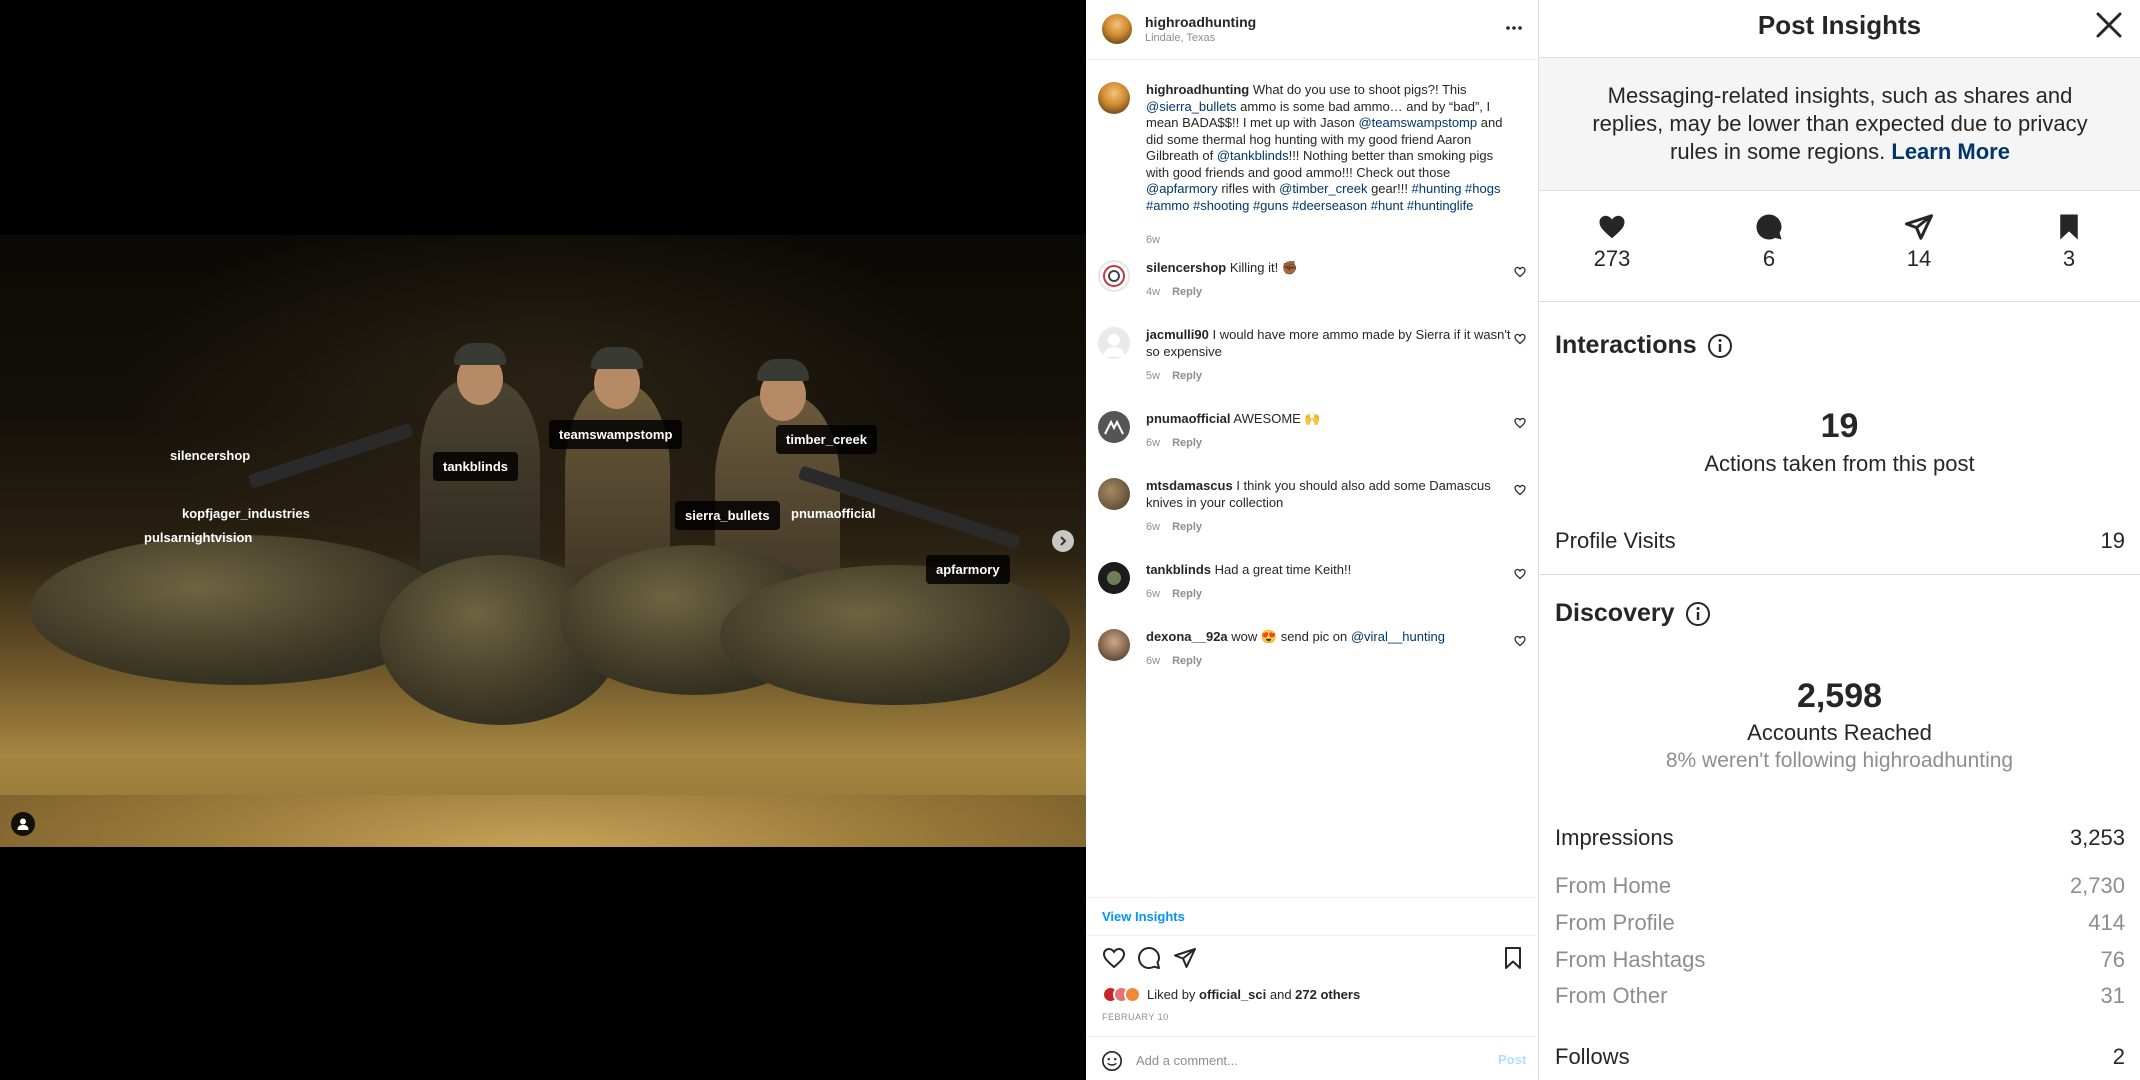  I want to click on photo-tag: pulsarnightvision, so click(198, 537).